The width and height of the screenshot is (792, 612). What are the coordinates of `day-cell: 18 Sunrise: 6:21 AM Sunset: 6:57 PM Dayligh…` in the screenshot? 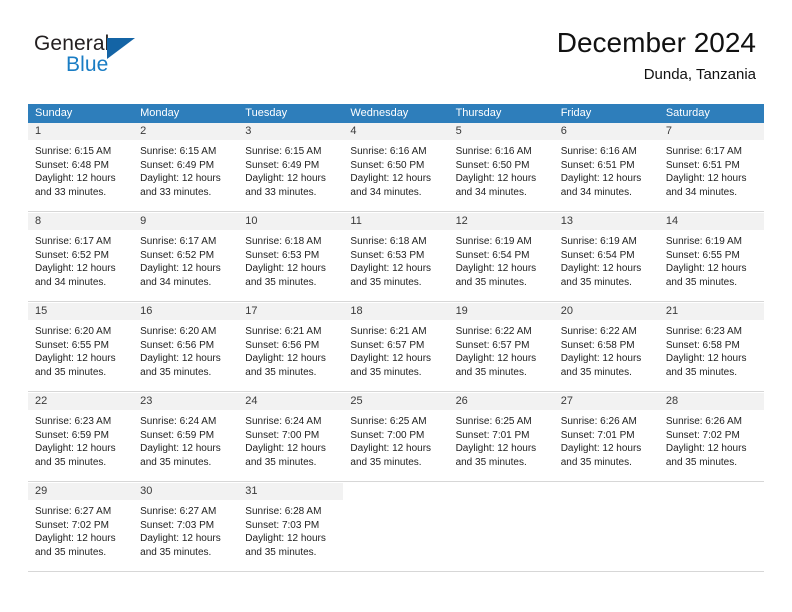 It's located at (396, 347).